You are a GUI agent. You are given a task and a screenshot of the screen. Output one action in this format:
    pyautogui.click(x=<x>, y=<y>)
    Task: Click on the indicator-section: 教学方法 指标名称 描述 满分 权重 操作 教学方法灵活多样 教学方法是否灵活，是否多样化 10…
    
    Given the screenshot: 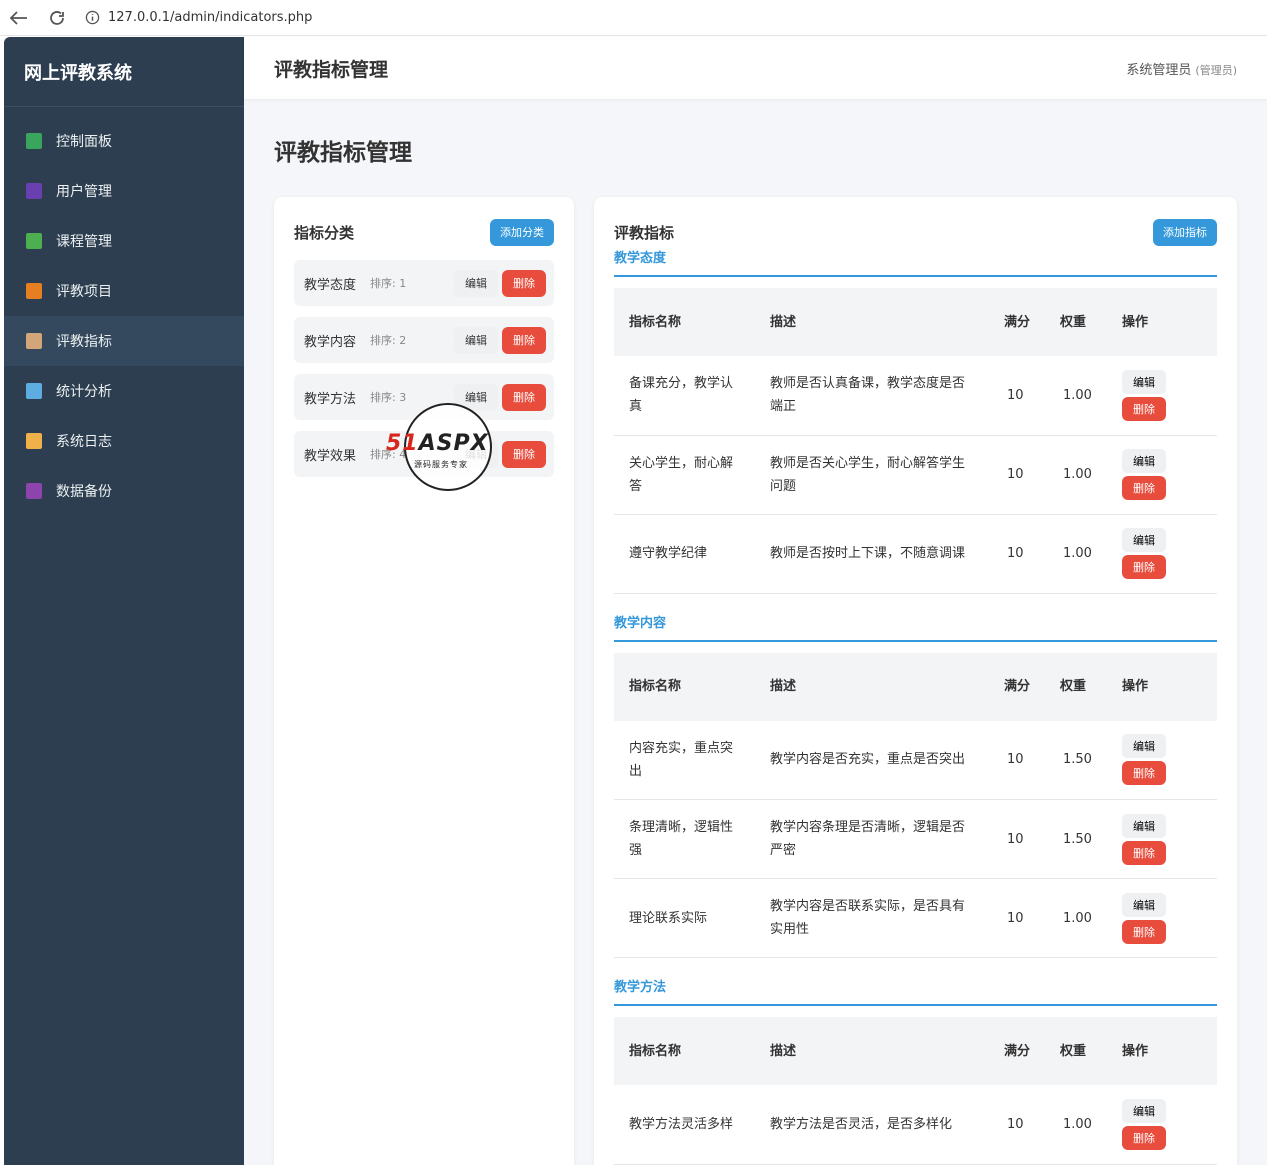 What is the action you would take?
    pyautogui.click(x=915, y=1070)
    